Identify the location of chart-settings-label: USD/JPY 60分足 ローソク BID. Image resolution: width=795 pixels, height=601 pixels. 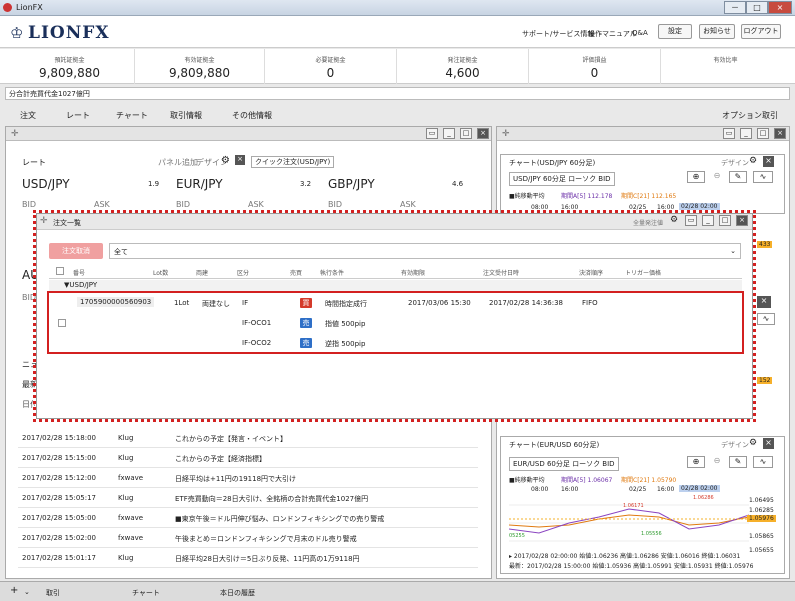
(562, 179).